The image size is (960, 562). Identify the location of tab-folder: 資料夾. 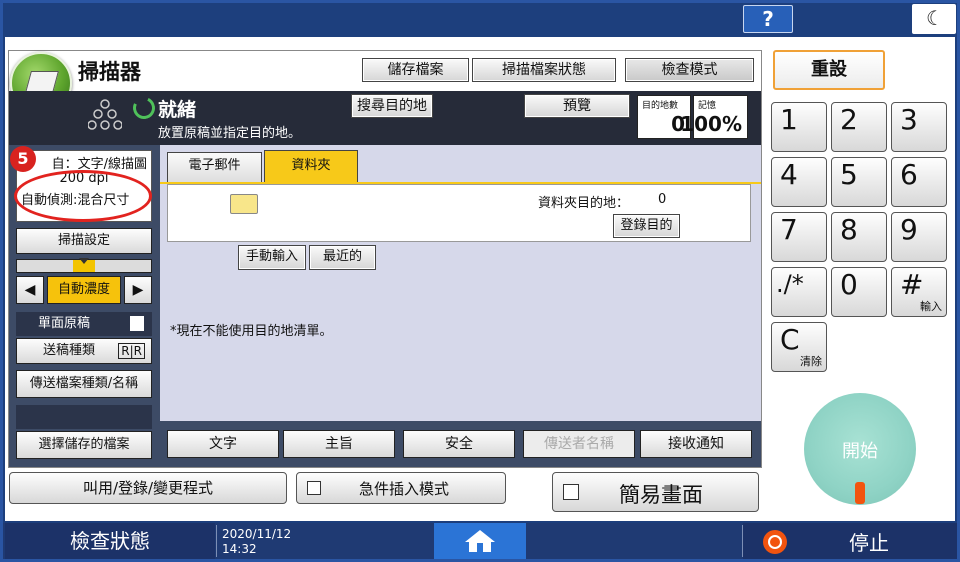
(311, 166).